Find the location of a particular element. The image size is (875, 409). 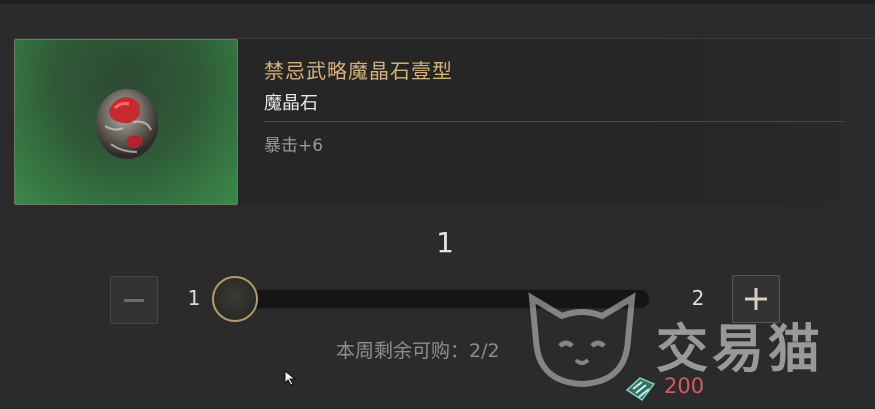

minus-icon is located at coordinates (134, 300).